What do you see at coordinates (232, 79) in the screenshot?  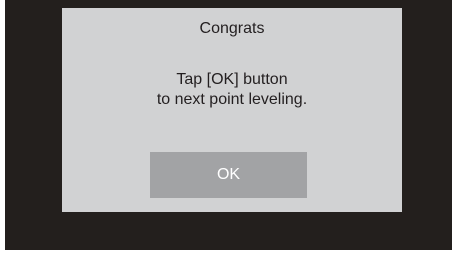 I see `dialog-message-line-1: Tap [OK] button` at bounding box center [232, 79].